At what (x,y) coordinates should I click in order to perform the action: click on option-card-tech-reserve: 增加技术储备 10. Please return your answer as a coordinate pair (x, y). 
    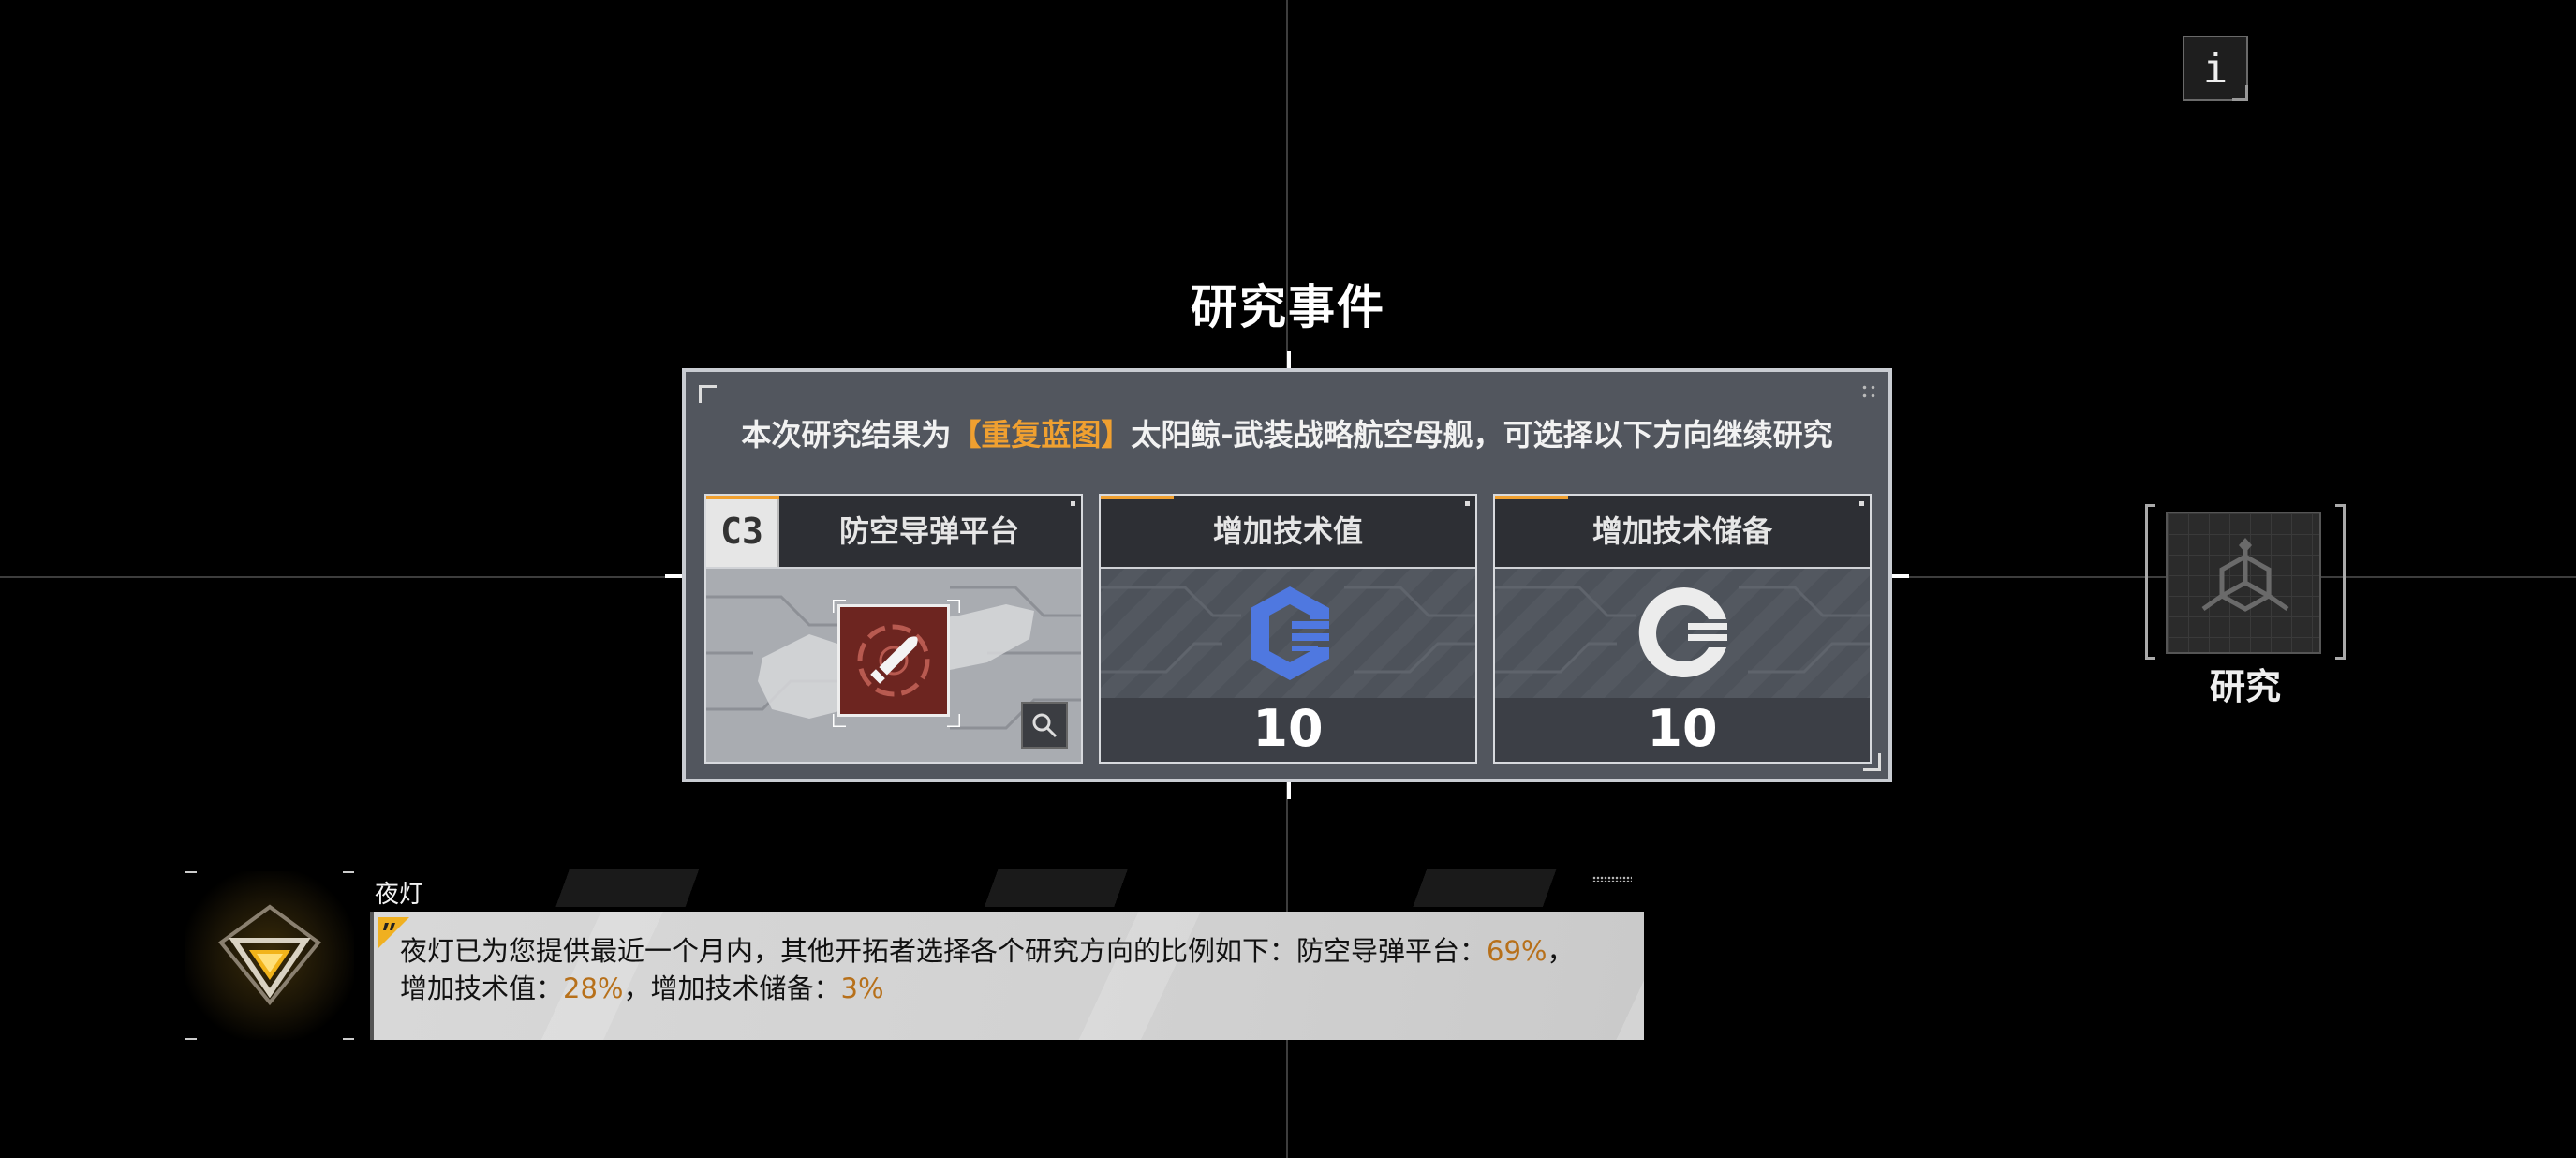
    Looking at the image, I should click on (1683, 629).